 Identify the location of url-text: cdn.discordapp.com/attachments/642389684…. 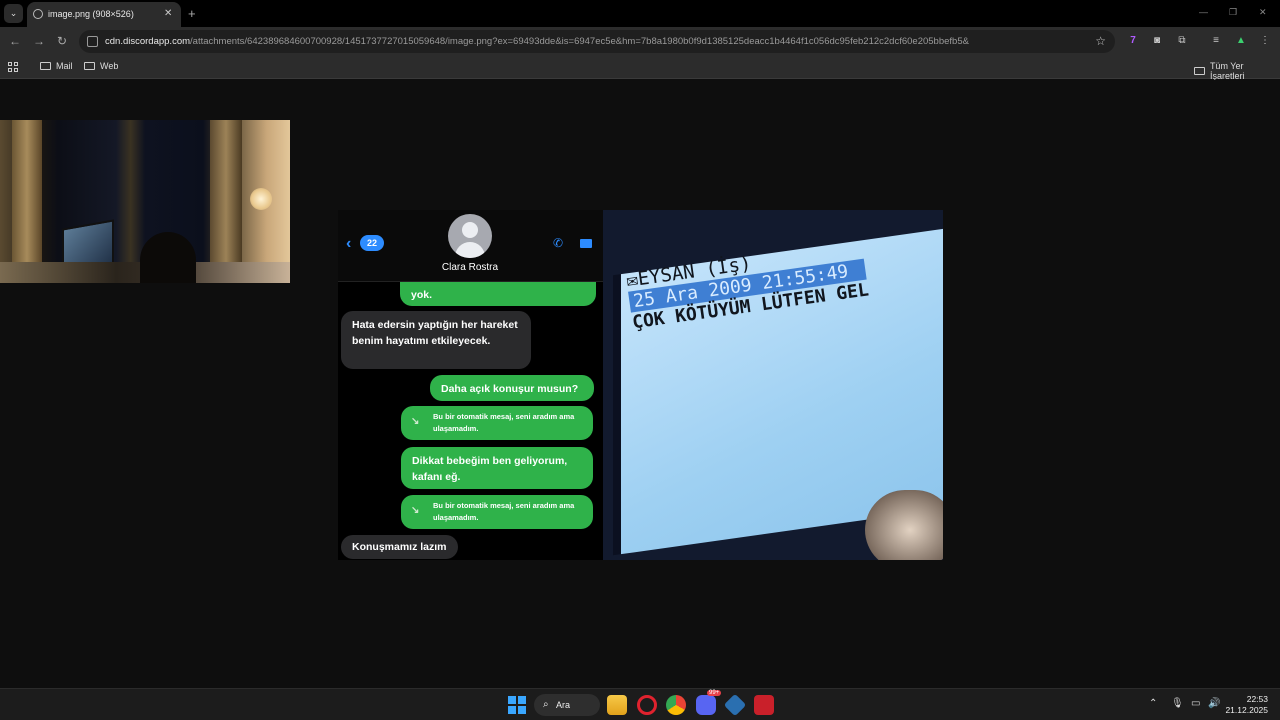
(537, 41).